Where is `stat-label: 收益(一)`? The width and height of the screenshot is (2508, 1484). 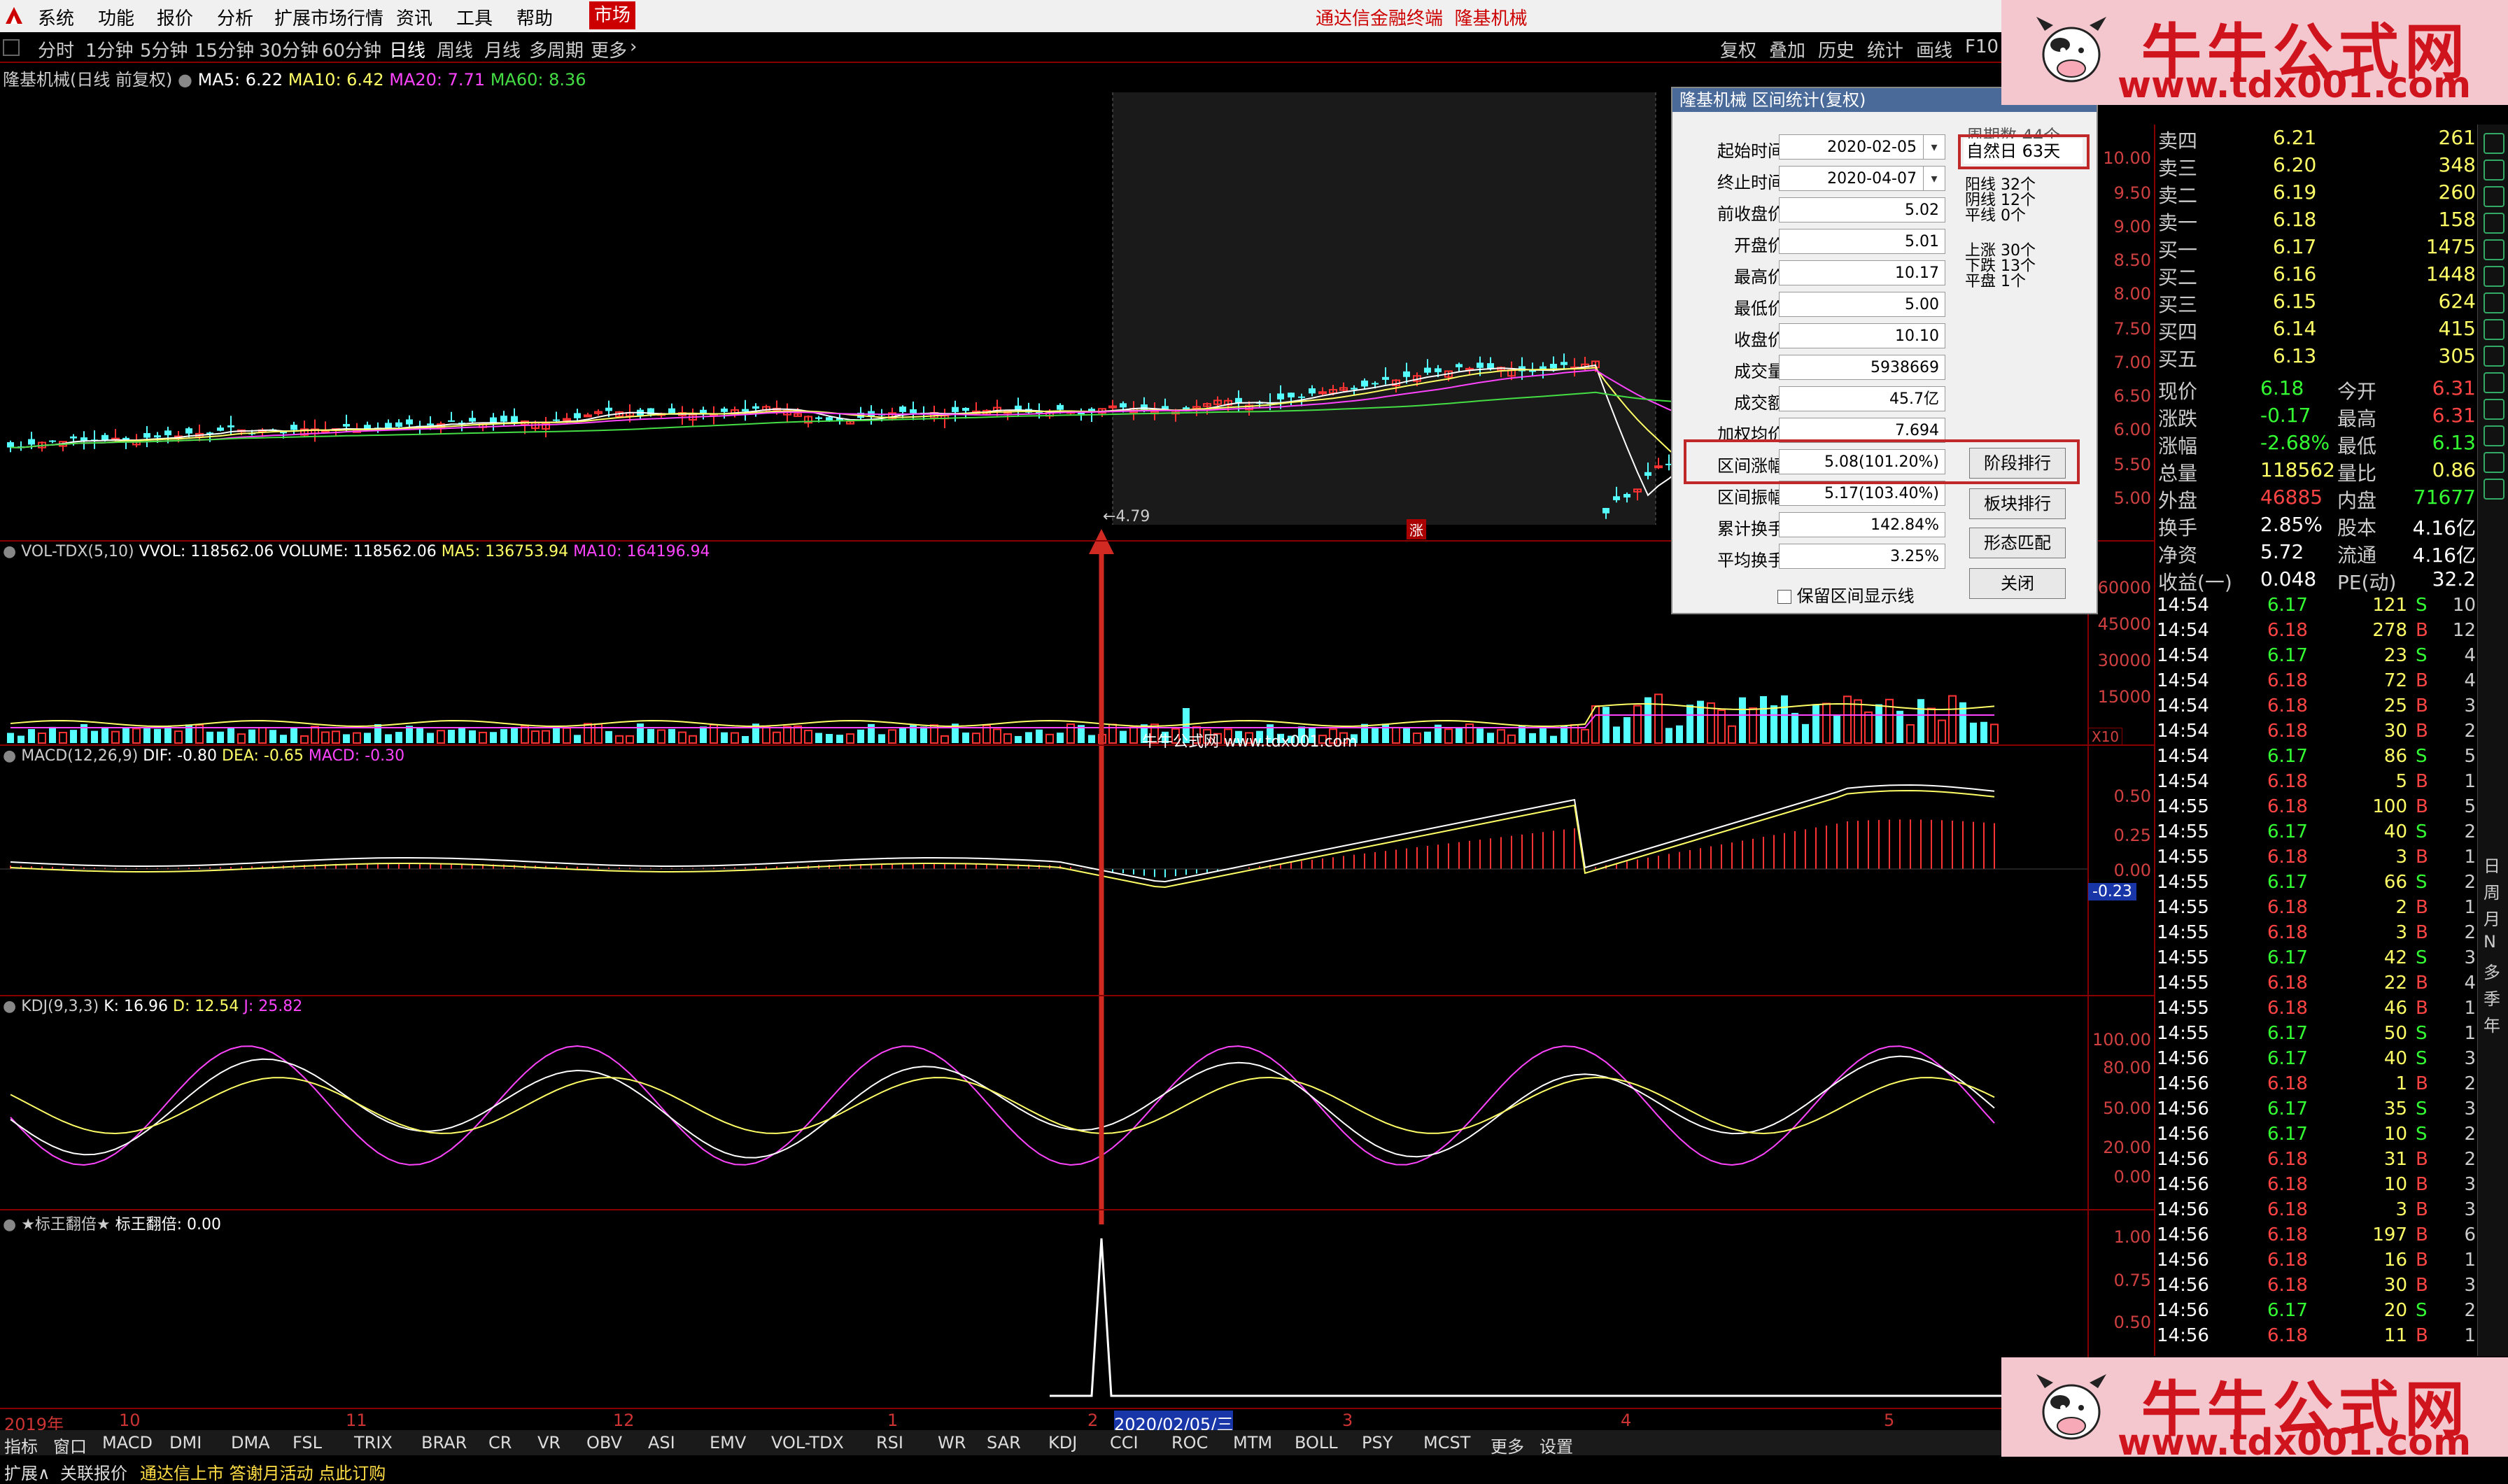
stat-label: 收益(一) is located at coordinates (2195, 582).